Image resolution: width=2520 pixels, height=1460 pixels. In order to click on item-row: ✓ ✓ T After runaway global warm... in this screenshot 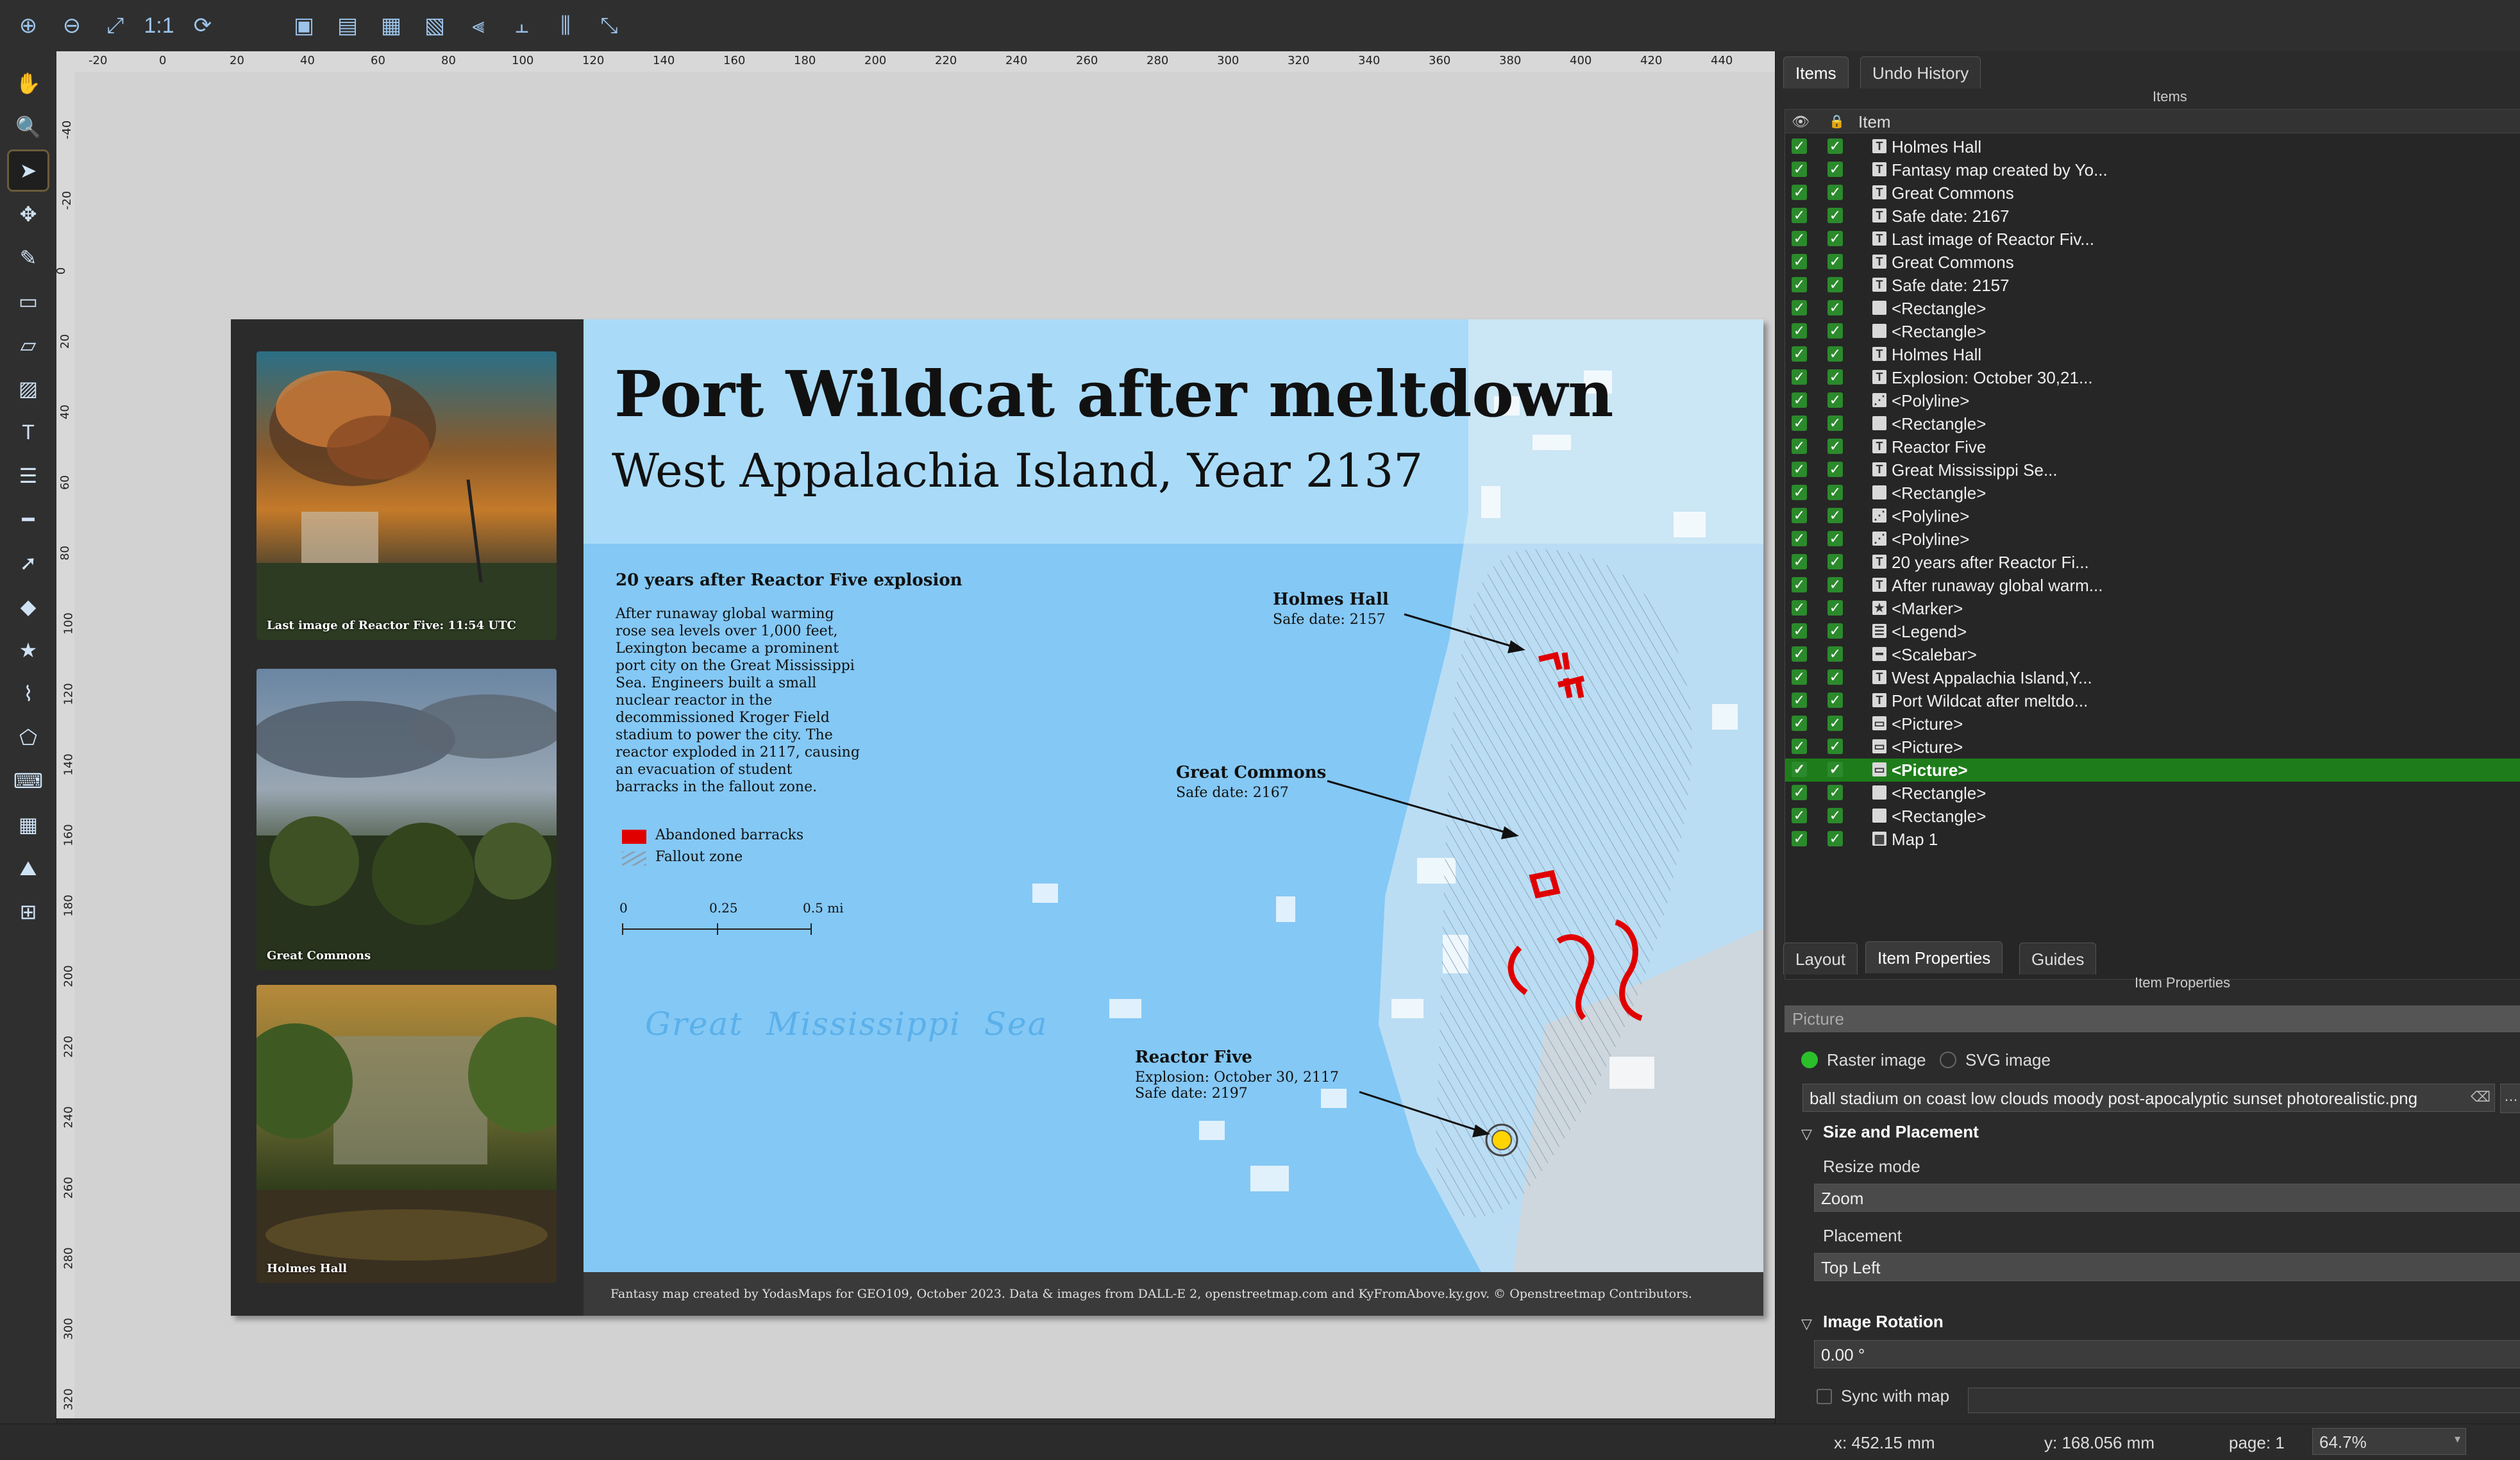, I will do `click(2152, 585)`.